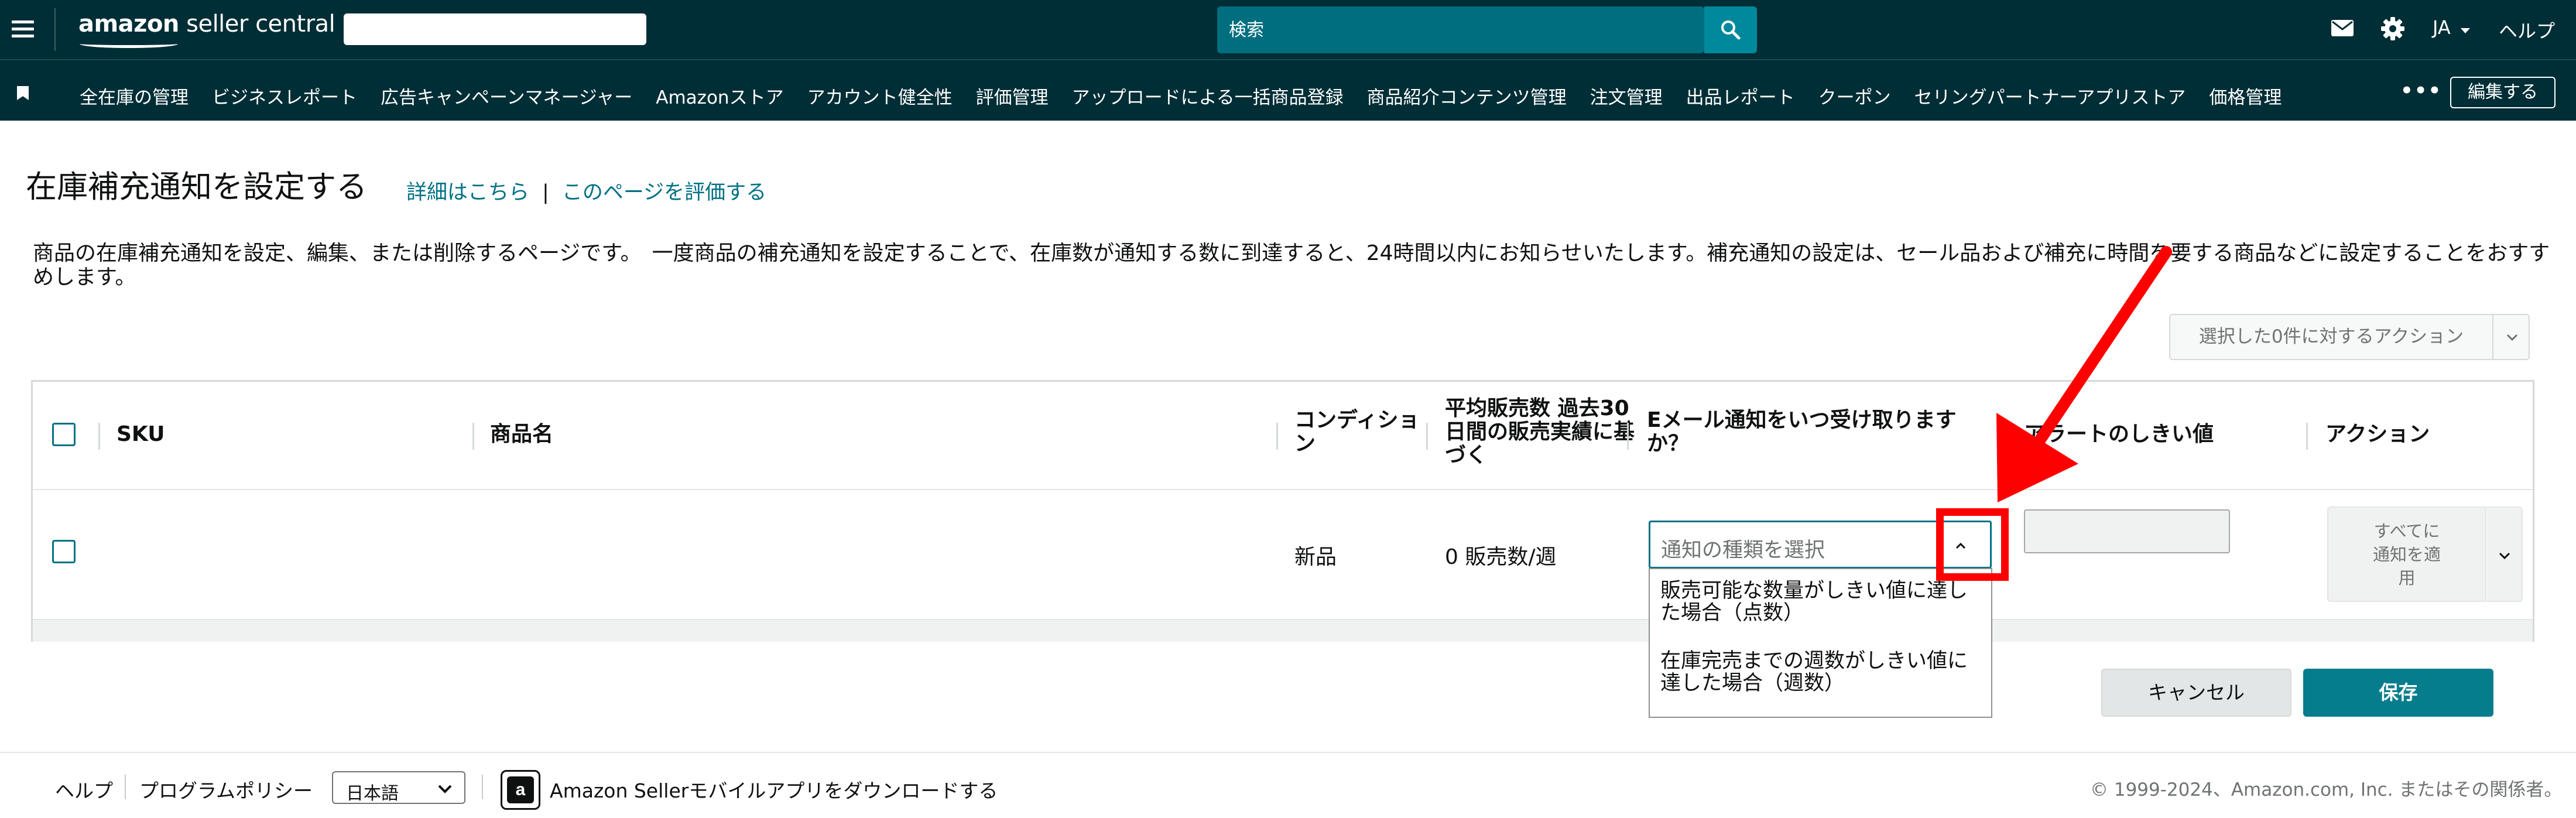  I want to click on language-selector: JA, so click(2452, 27).